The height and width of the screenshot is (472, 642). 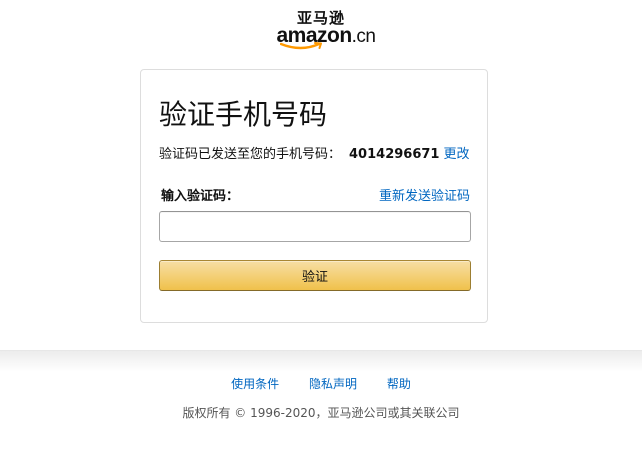 I want to click on logo-en-text: amazon.cn, so click(x=326, y=37).